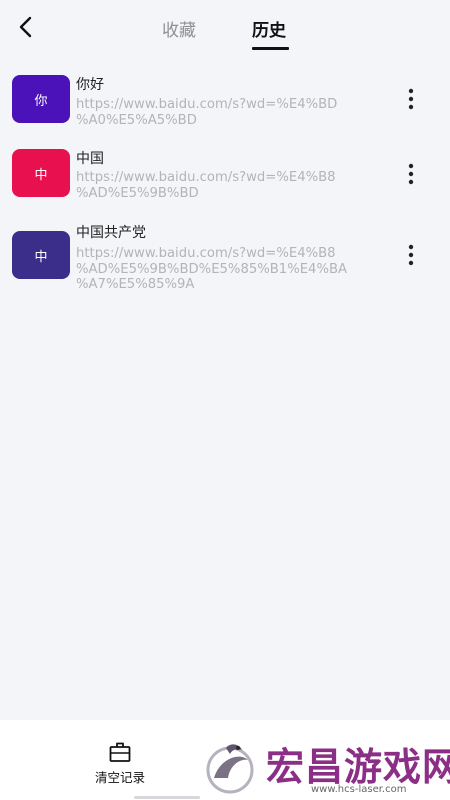 This screenshot has height=800, width=450. I want to click on watermark-name: 宏昌游戏网, so click(358, 767).